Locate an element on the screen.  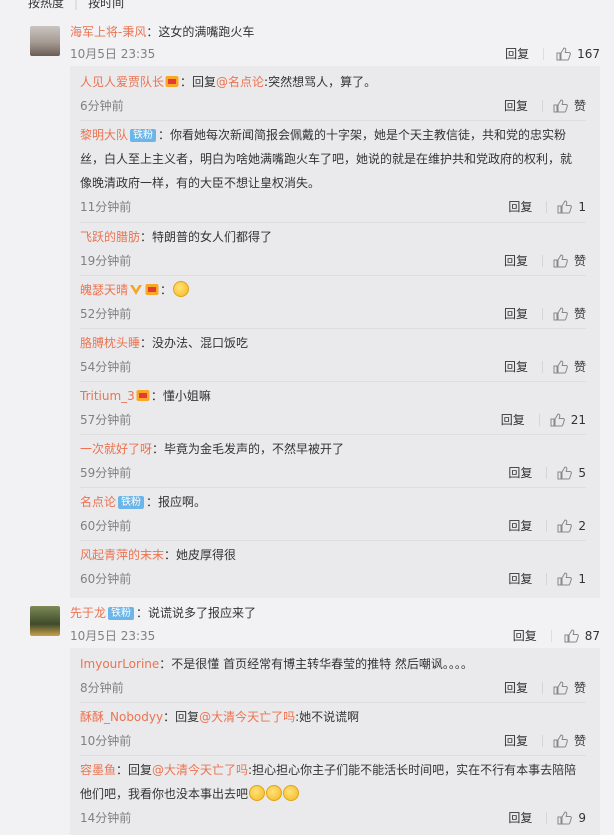
reply-username: 飞跃的腊肪 is located at coordinates (110, 237).